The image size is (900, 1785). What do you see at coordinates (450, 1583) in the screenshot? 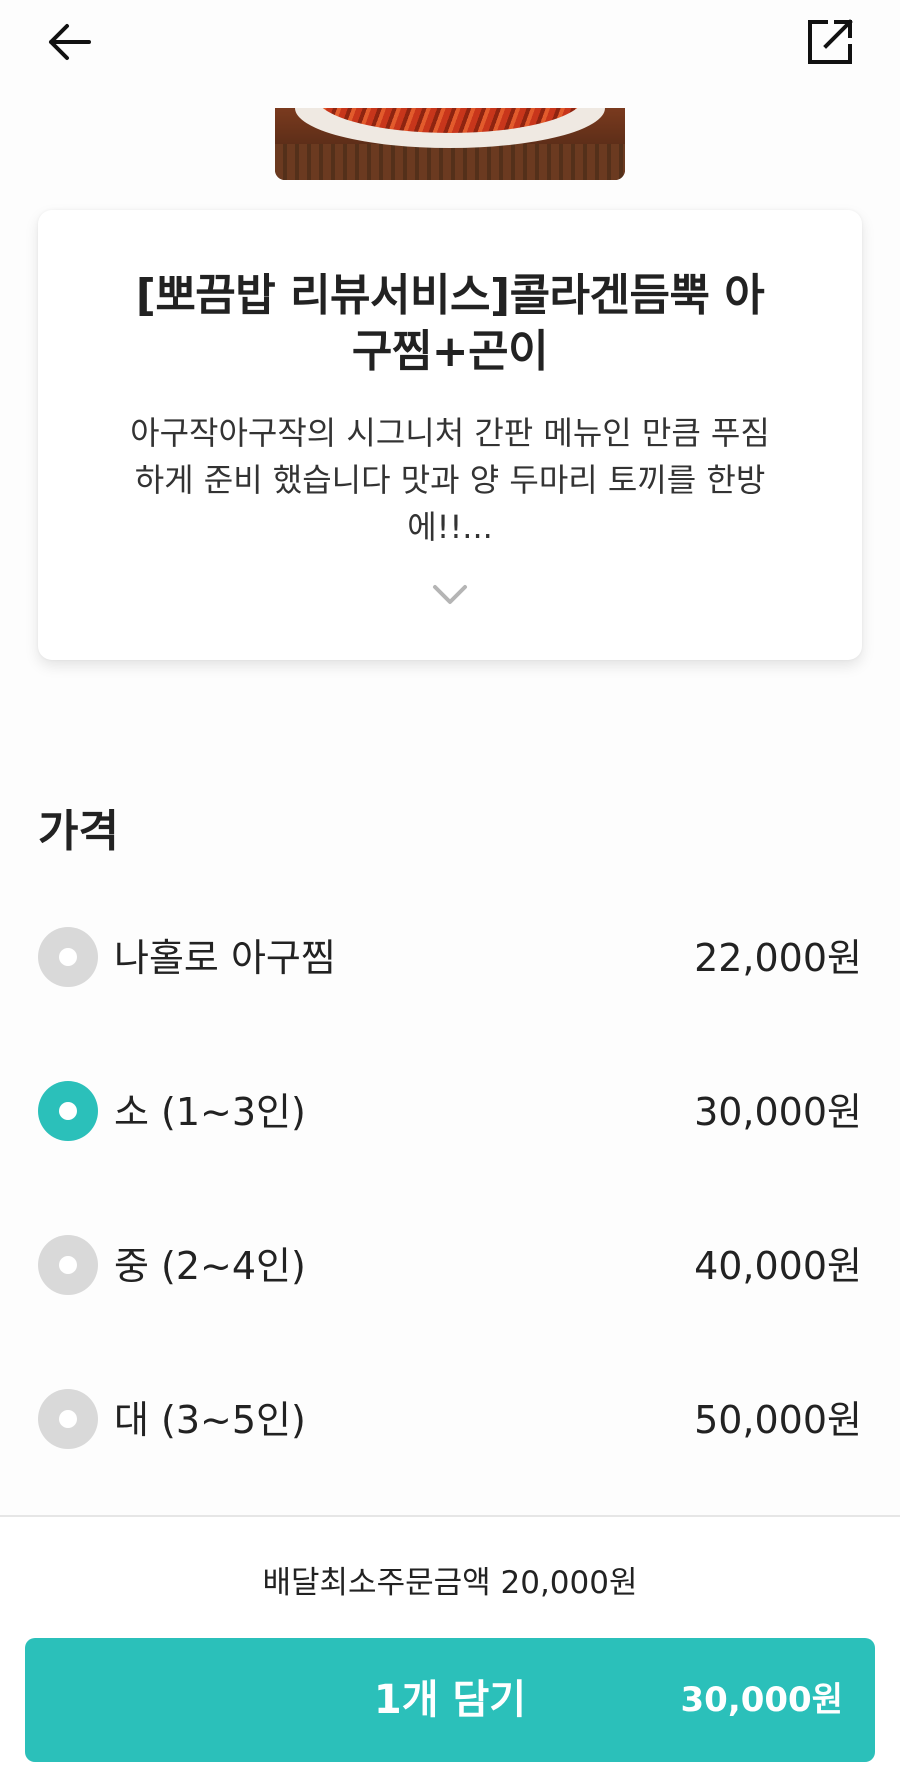
I see `minimum-order-text: 배달최소주문금액 20,000원` at bounding box center [450, 1583].